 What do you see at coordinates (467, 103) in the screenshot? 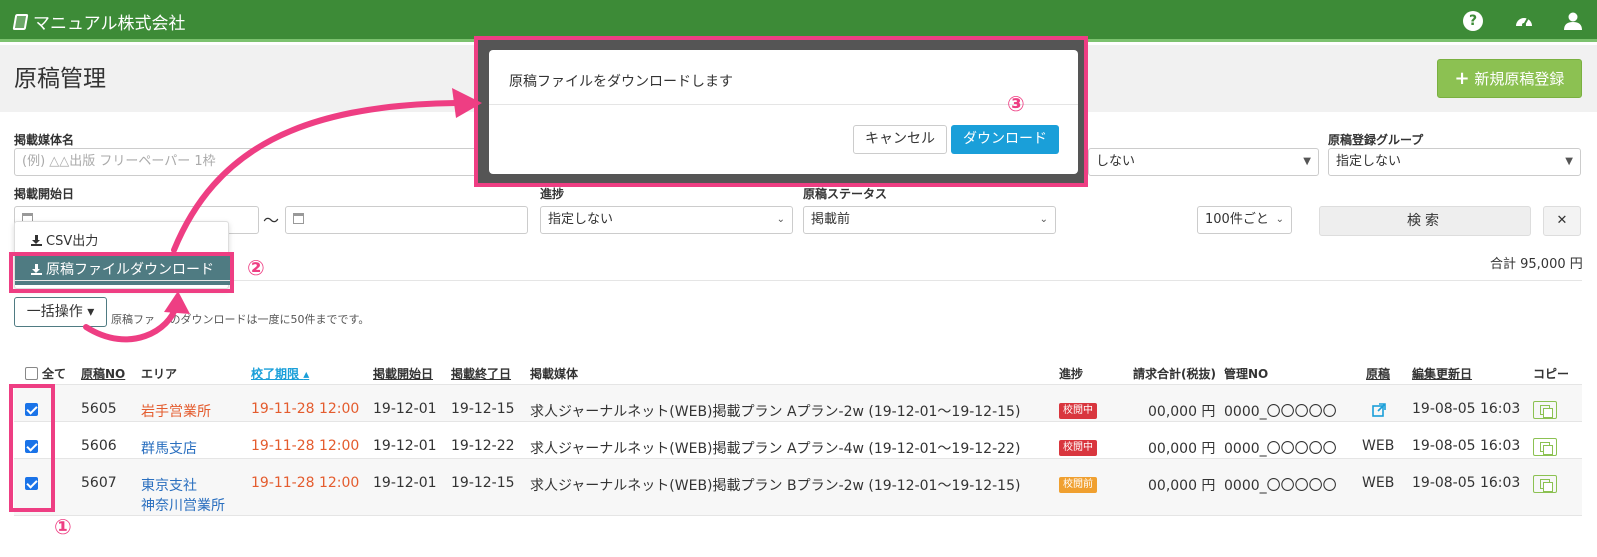
I see `arrow-to-modal-head` at bounding box center [467, 103].